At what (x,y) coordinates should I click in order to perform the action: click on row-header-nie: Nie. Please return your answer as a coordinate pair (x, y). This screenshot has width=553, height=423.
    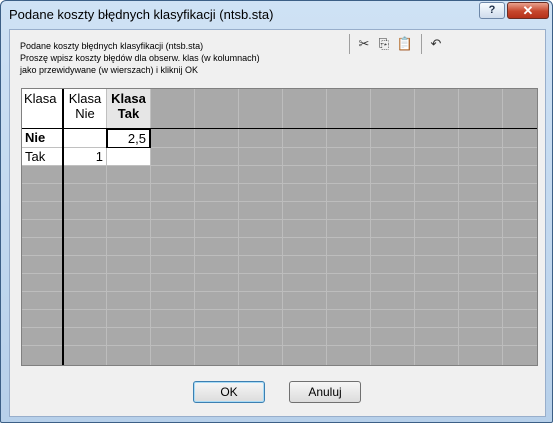
    Looking at the image, I should click on (42, 138).